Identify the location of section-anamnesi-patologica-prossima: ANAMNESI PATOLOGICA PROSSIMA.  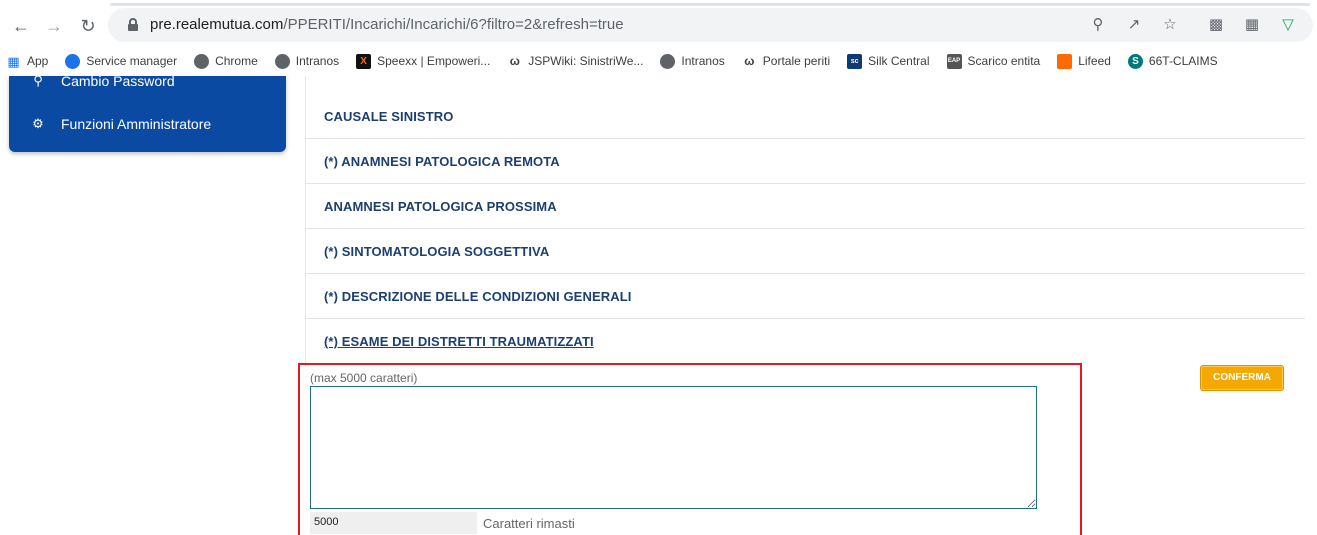
(805, 206).